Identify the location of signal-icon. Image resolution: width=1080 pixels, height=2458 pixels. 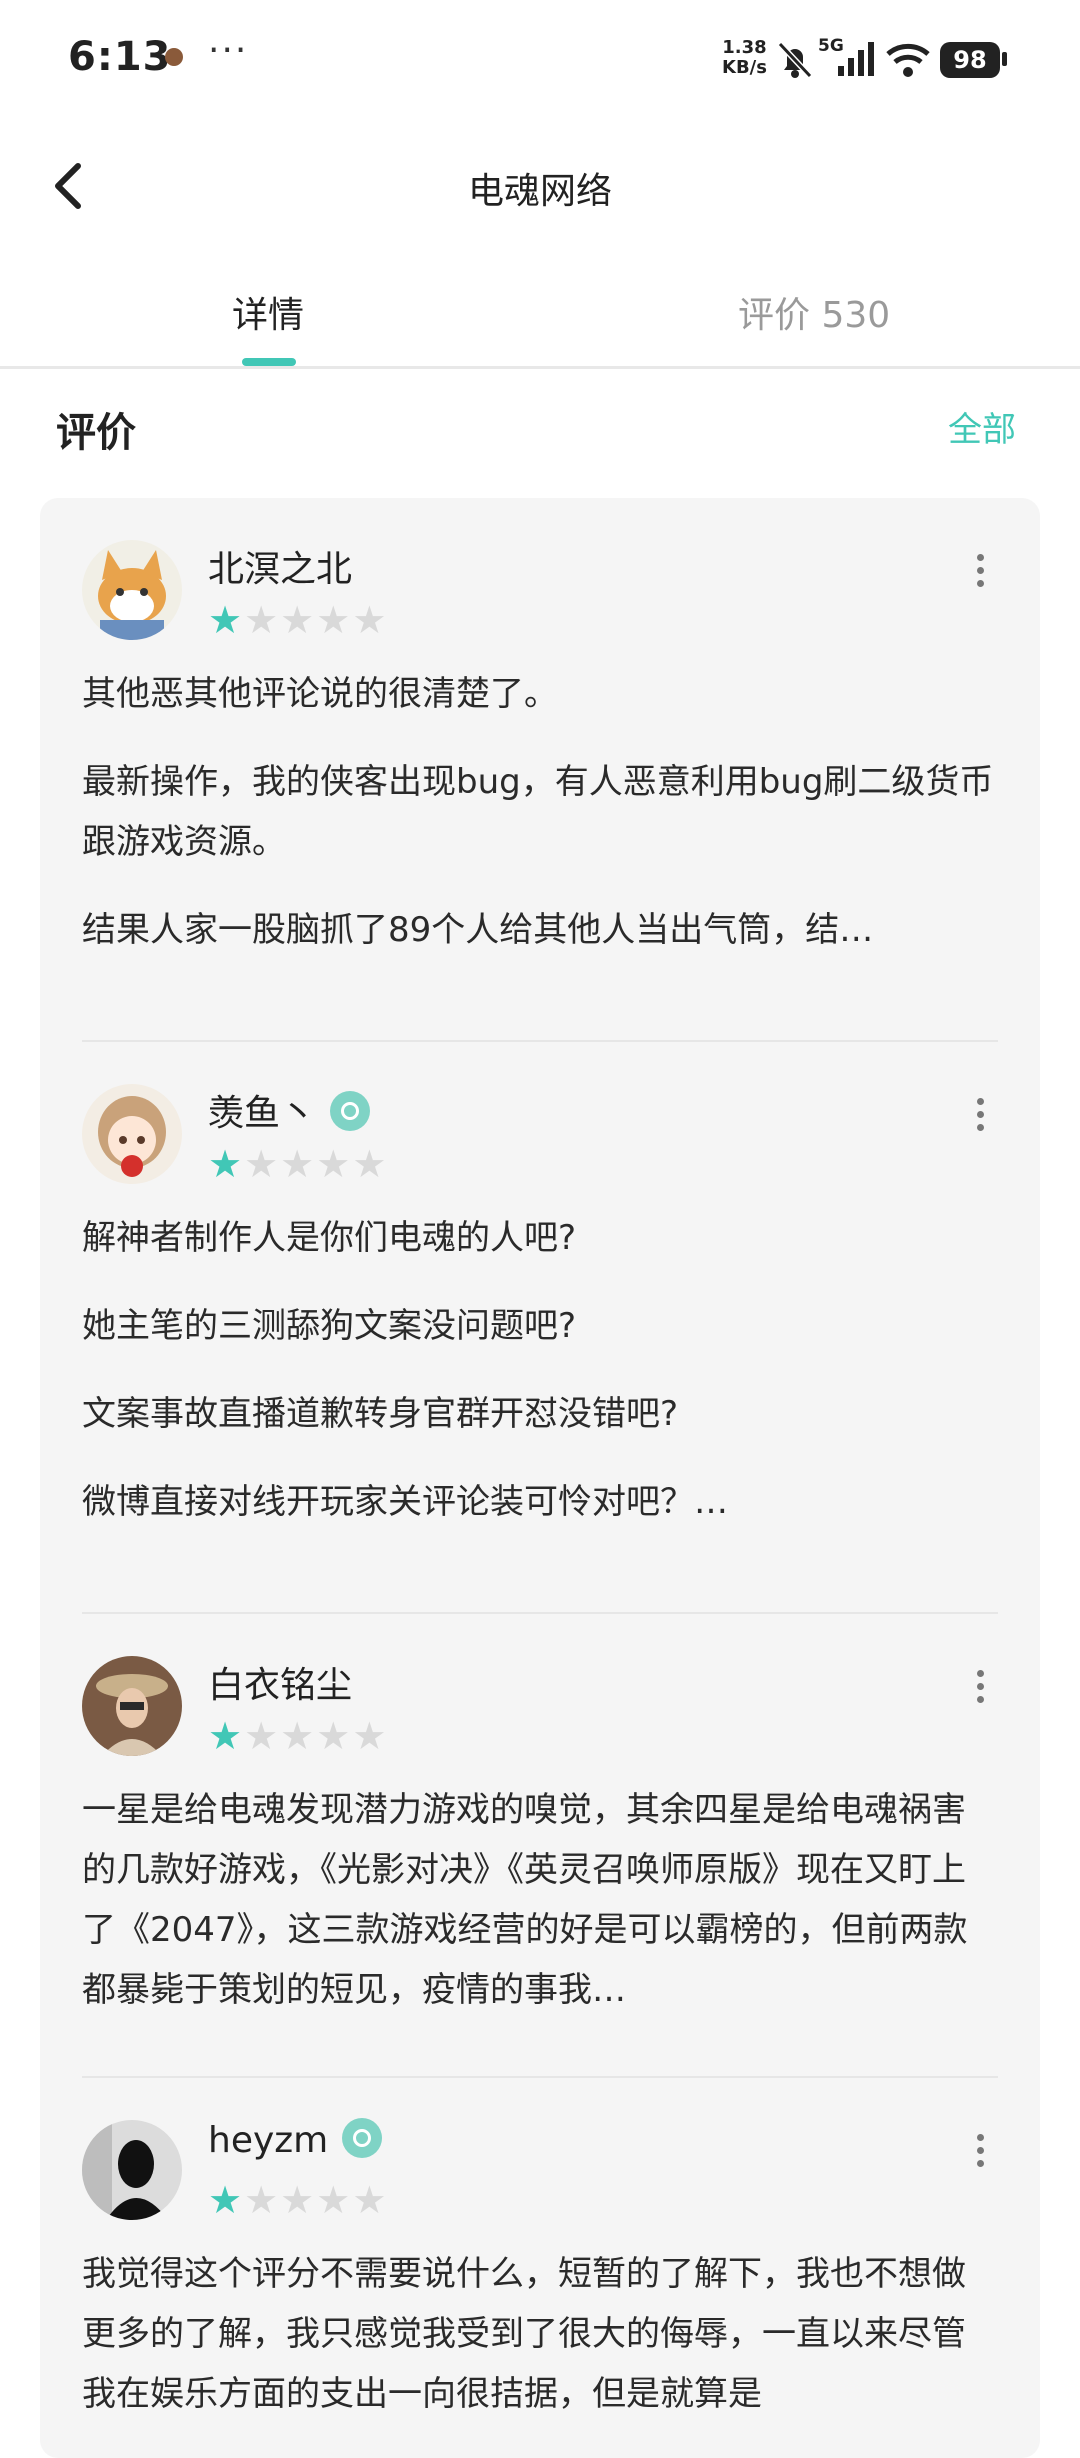
(856, 59).